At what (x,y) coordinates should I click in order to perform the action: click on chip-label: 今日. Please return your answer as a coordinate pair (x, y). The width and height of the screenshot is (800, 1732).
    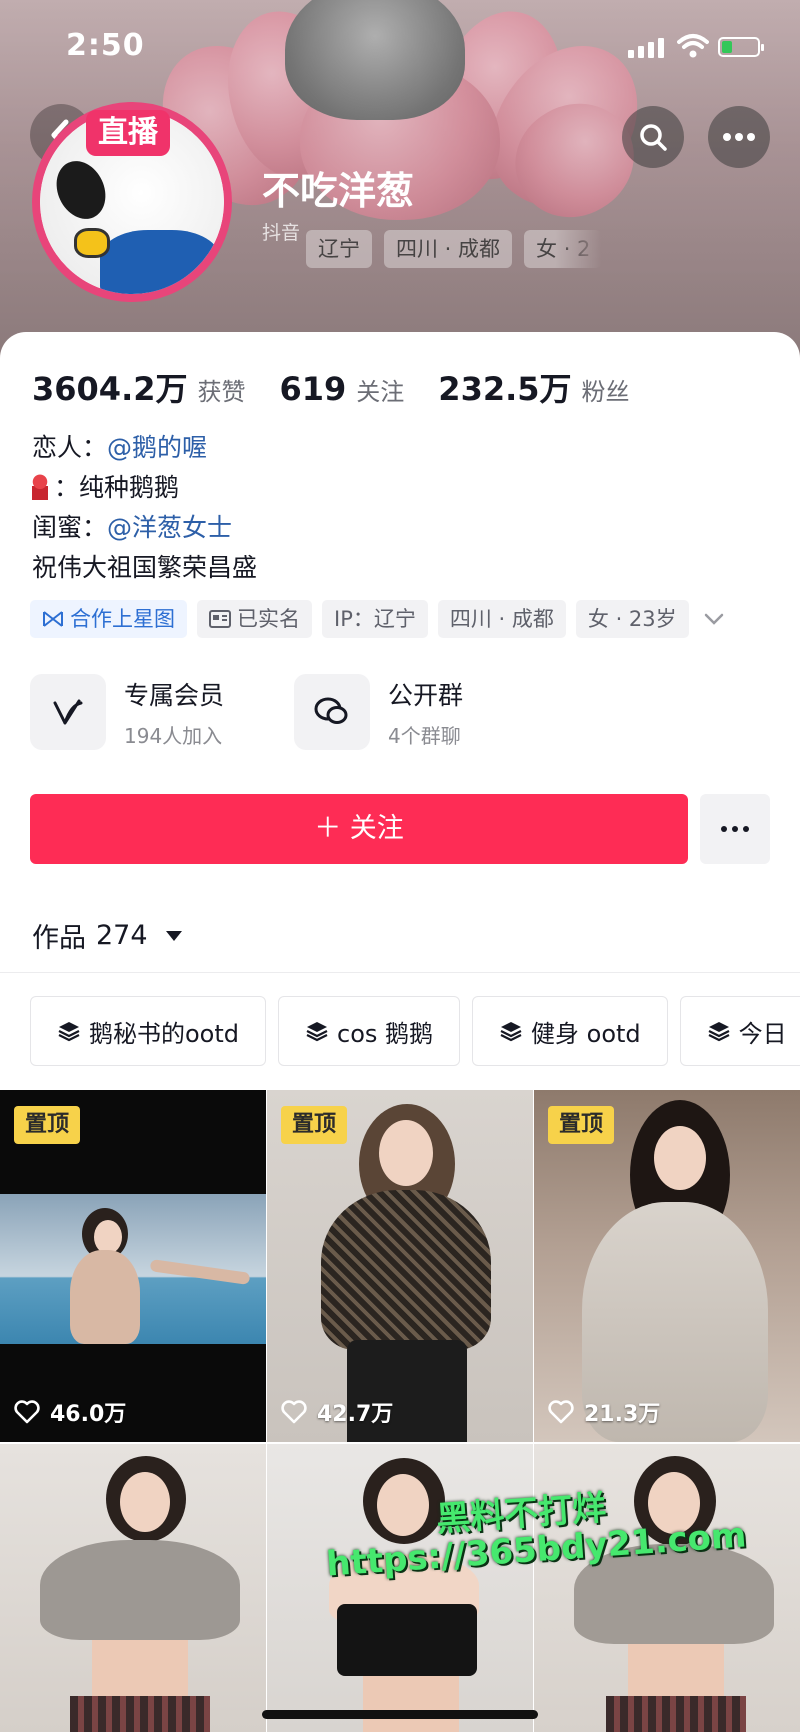
    Looking at the image, I should click on (762, 1033).